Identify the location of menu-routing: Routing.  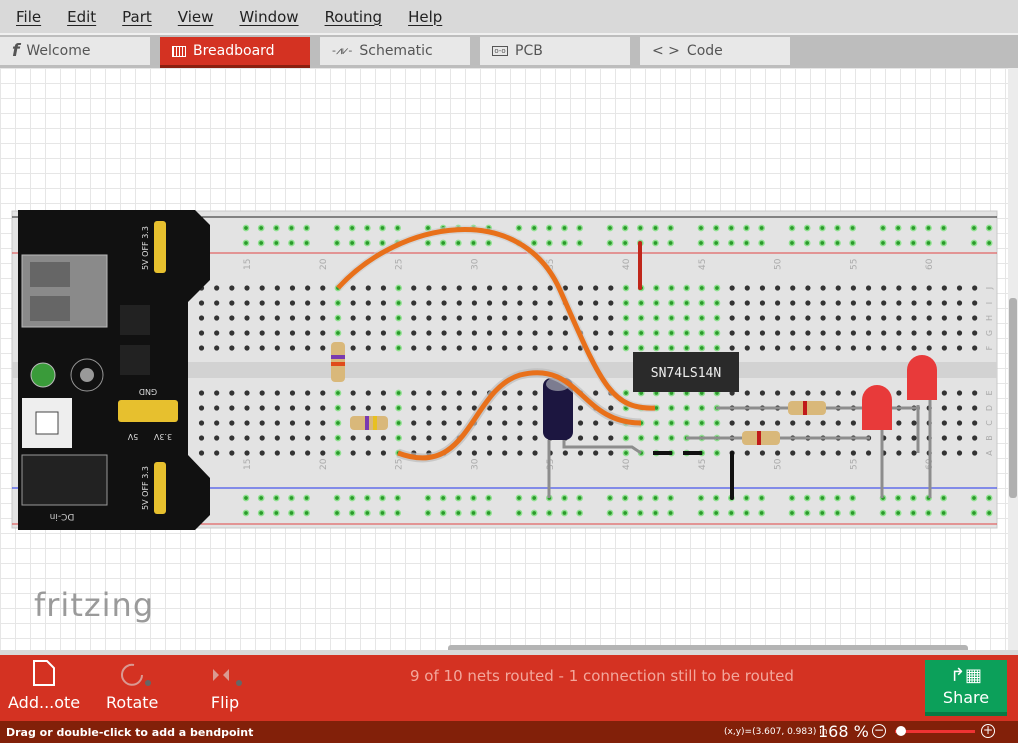
(354, 17).